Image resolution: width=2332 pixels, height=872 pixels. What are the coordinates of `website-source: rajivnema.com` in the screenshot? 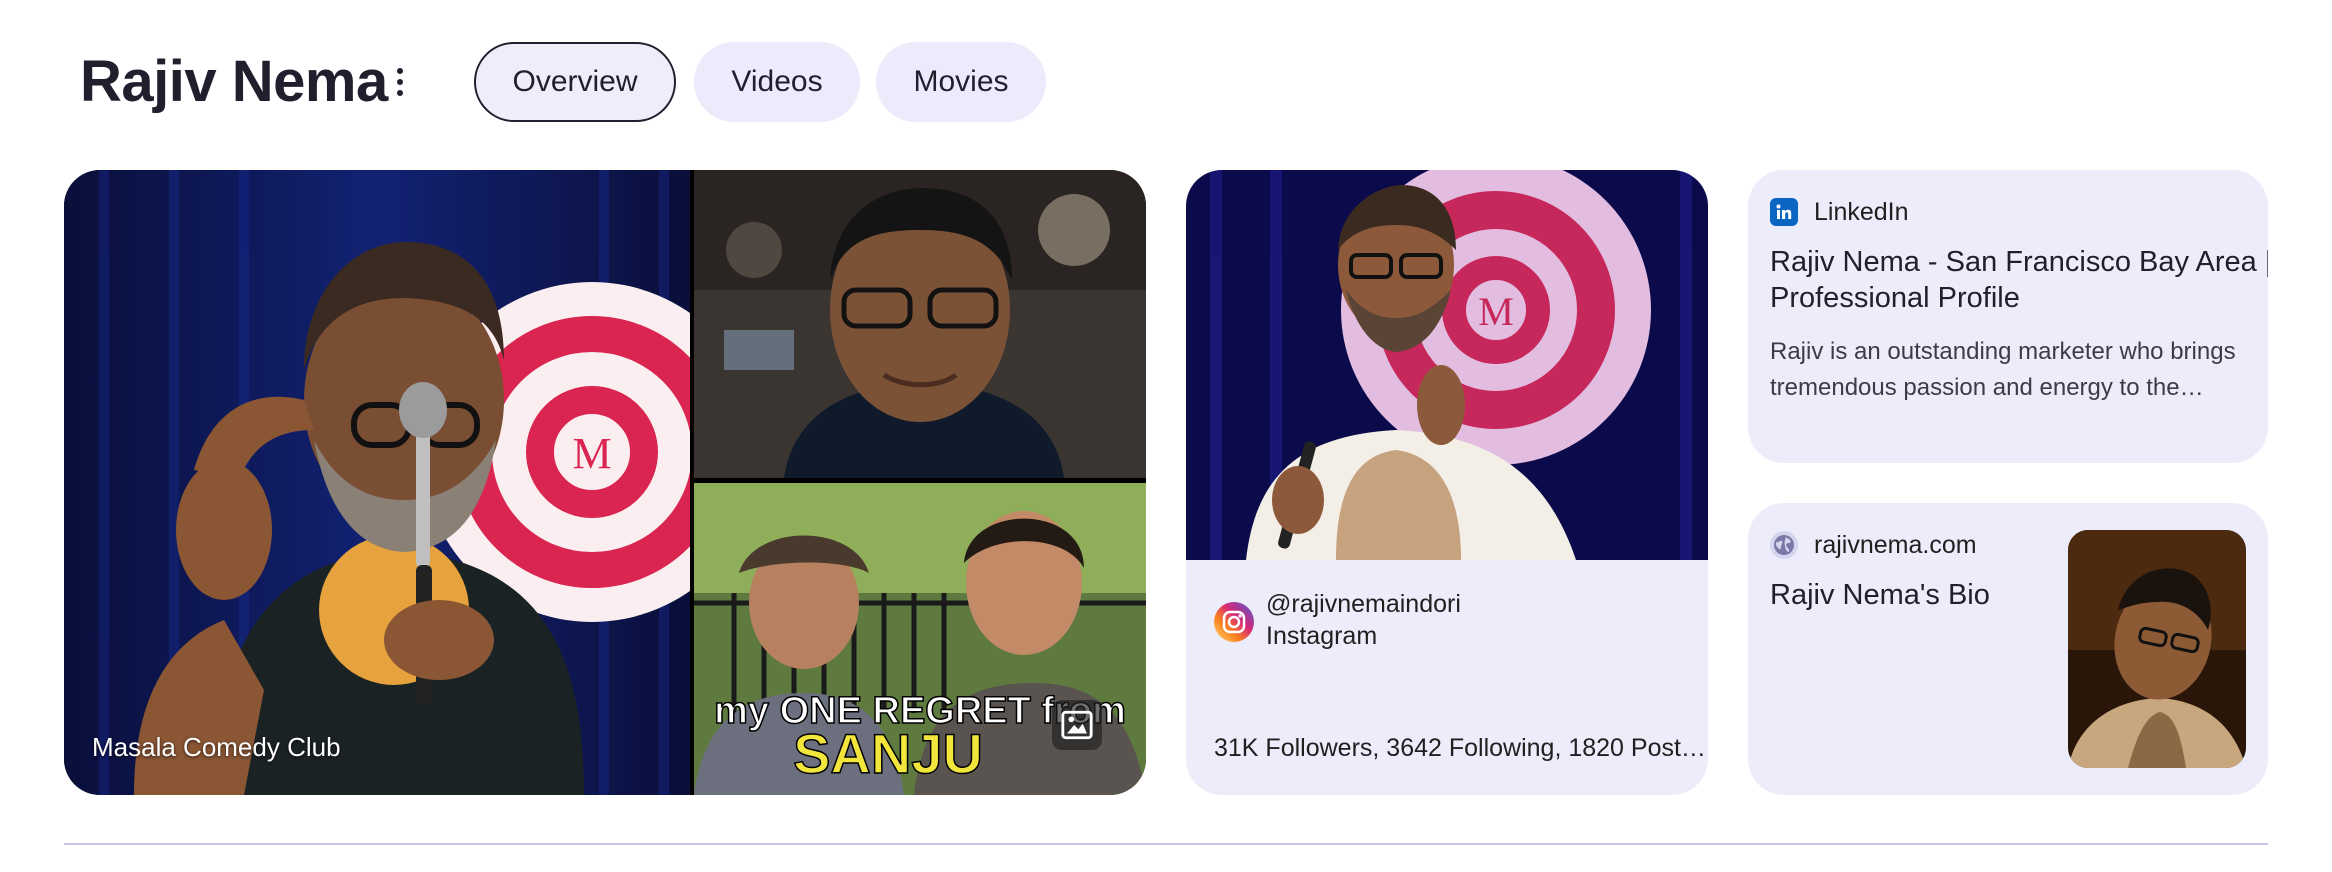 It's located at (1895, 545).